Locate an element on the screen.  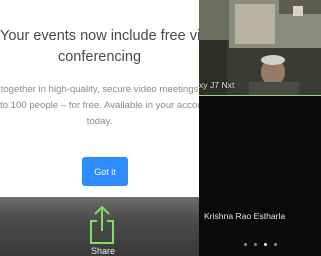
got-it-button: Got it is located at coordinates (105, 171).